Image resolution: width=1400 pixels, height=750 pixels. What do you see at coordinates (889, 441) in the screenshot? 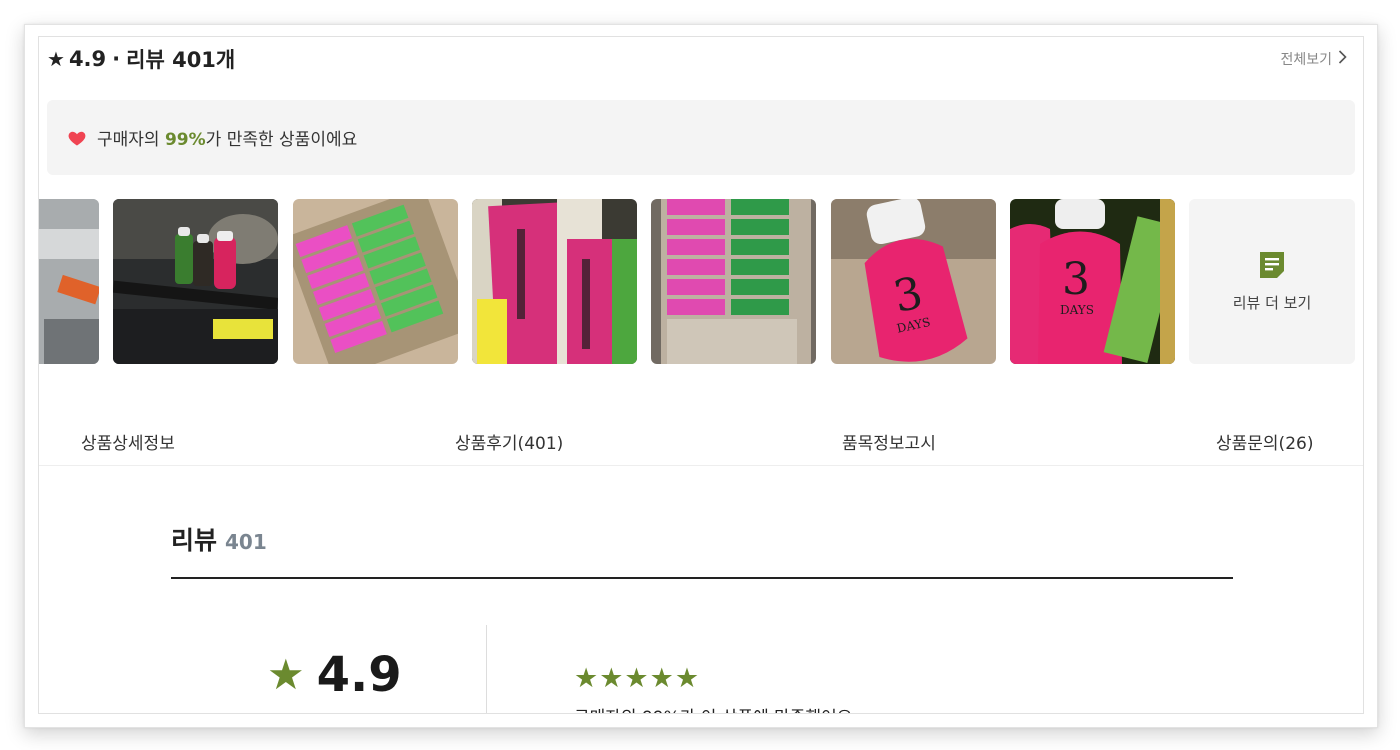
I see `tab-item-info: 품목정보고시` at bounding box center [889, 441].